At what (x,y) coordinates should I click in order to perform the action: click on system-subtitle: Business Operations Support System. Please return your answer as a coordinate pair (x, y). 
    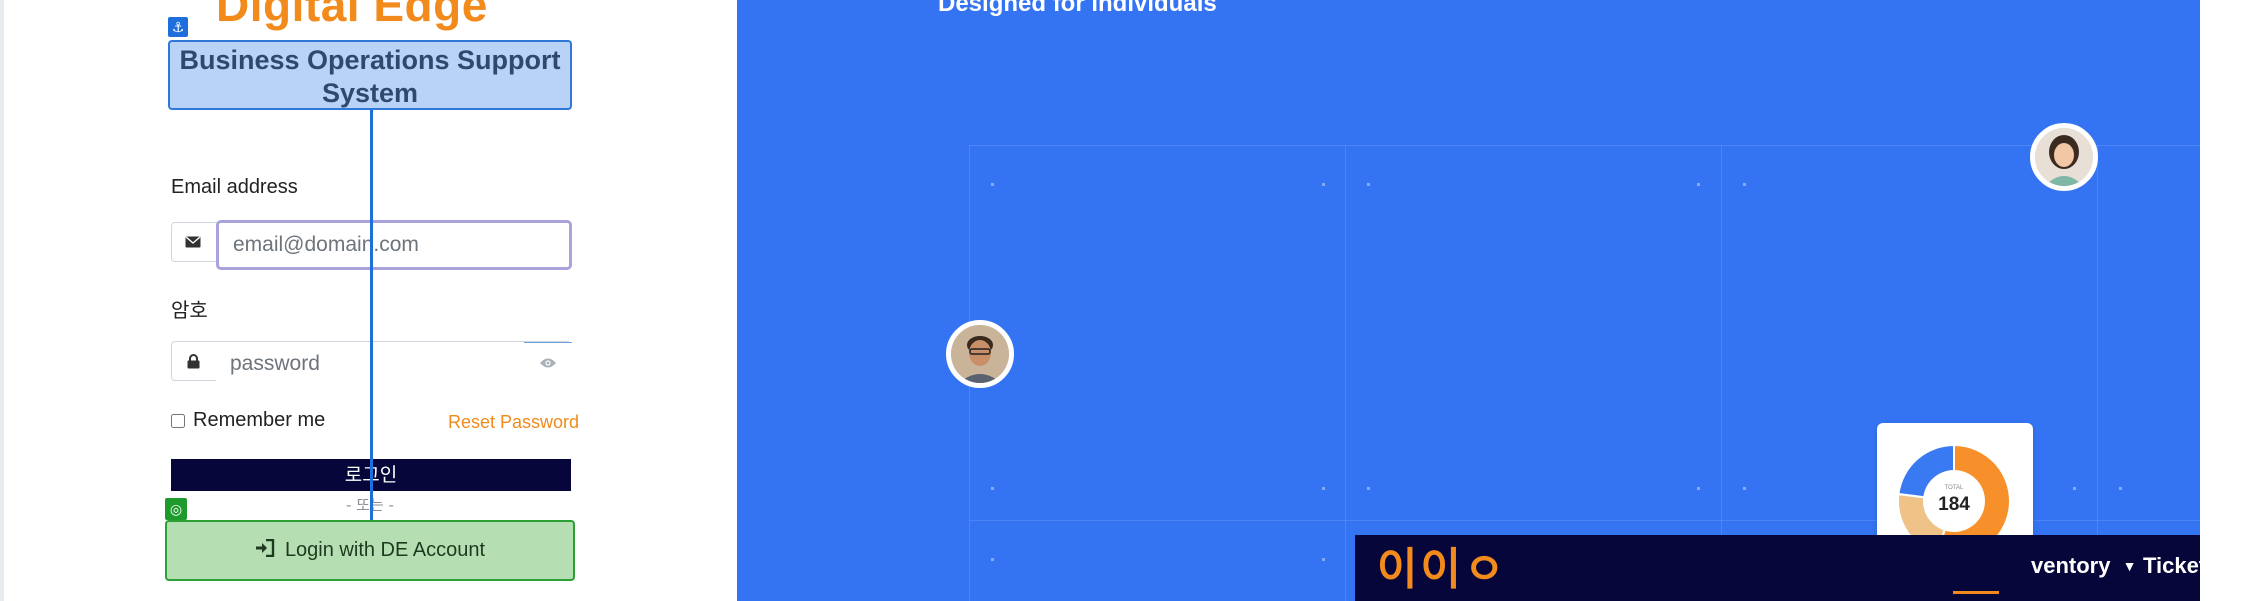
    Looking at the image, I should click on (370, 75).